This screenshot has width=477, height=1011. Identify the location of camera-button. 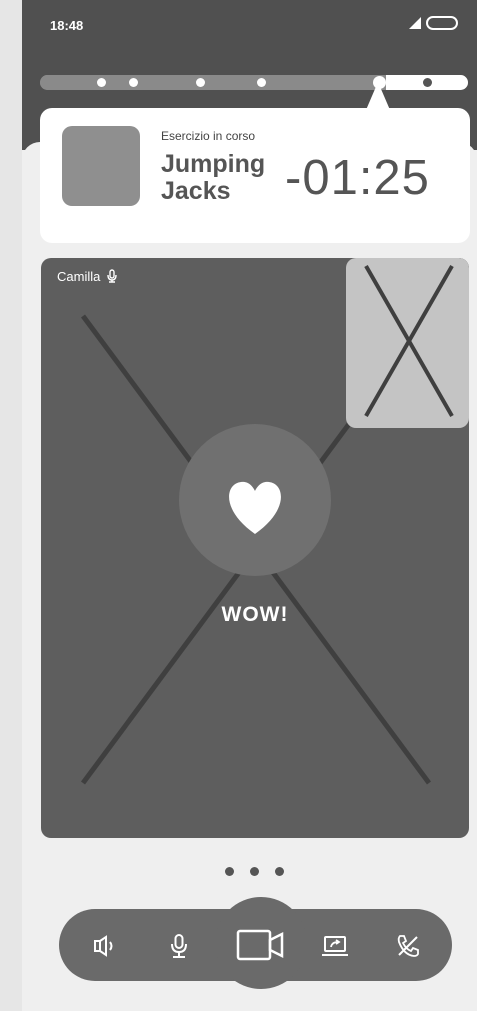
(261, 945).